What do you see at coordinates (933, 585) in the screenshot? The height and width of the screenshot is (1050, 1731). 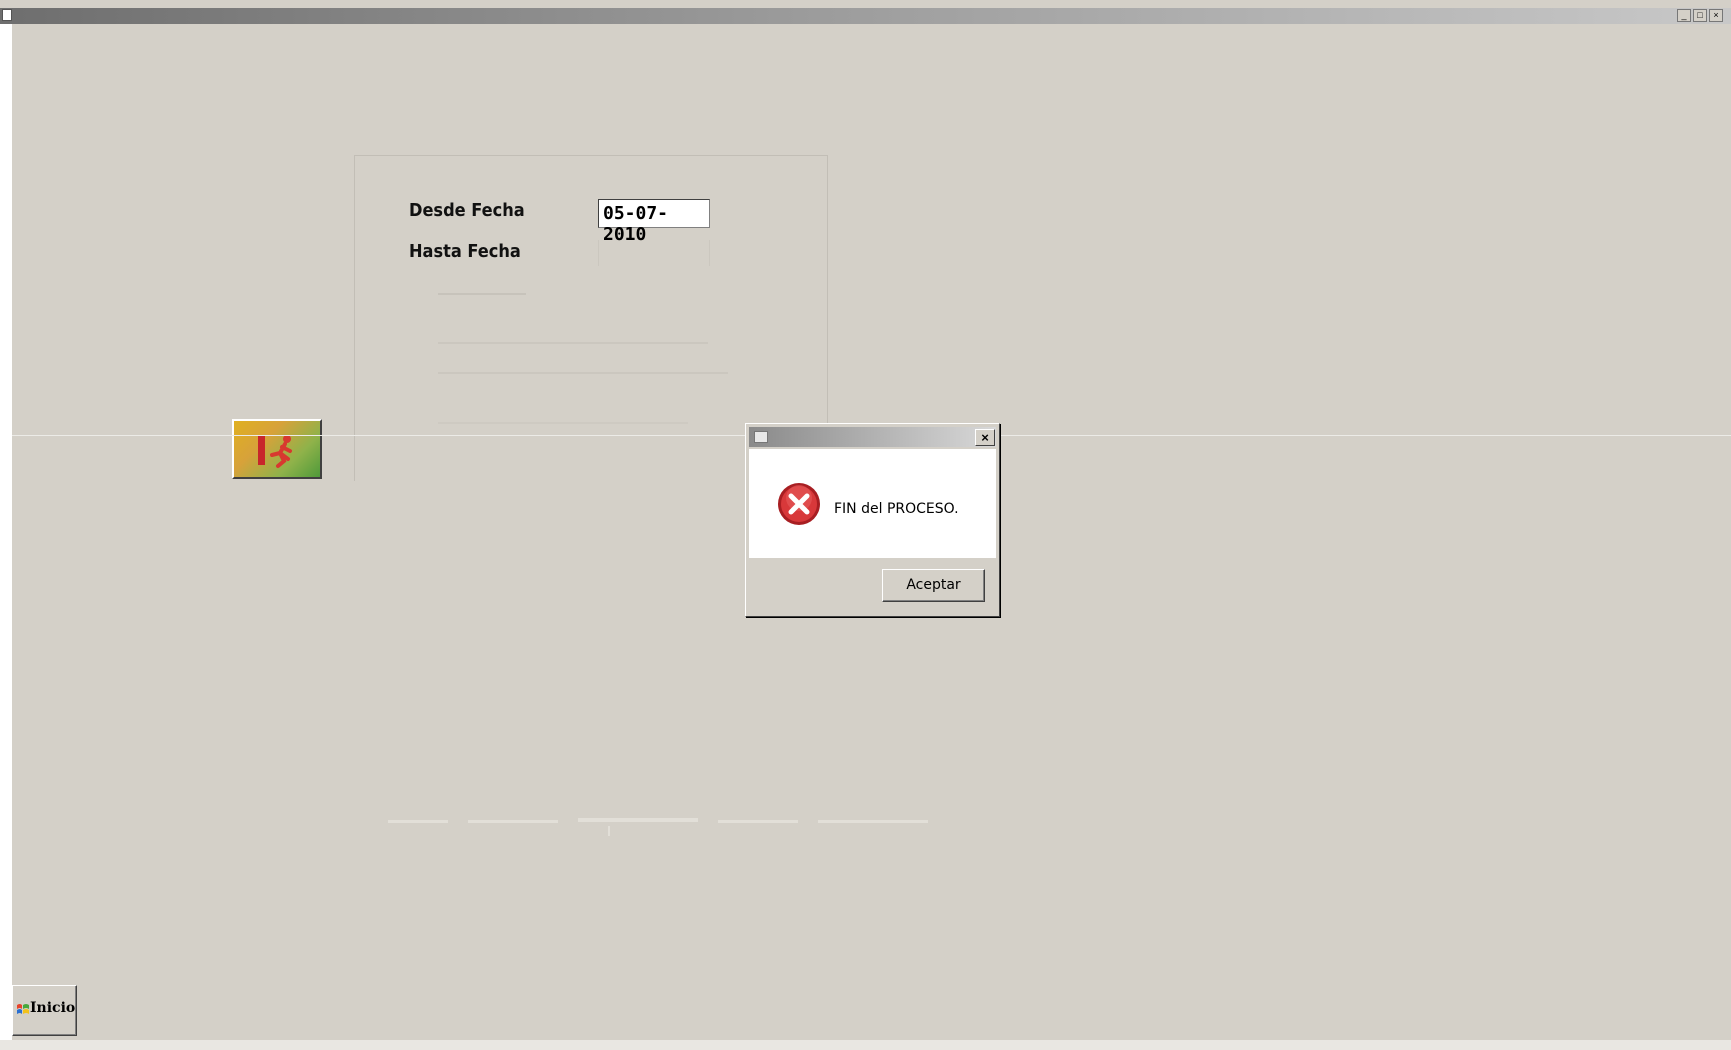 I see `aceptar-button: Aceptar` at bounding box center [933, 585].